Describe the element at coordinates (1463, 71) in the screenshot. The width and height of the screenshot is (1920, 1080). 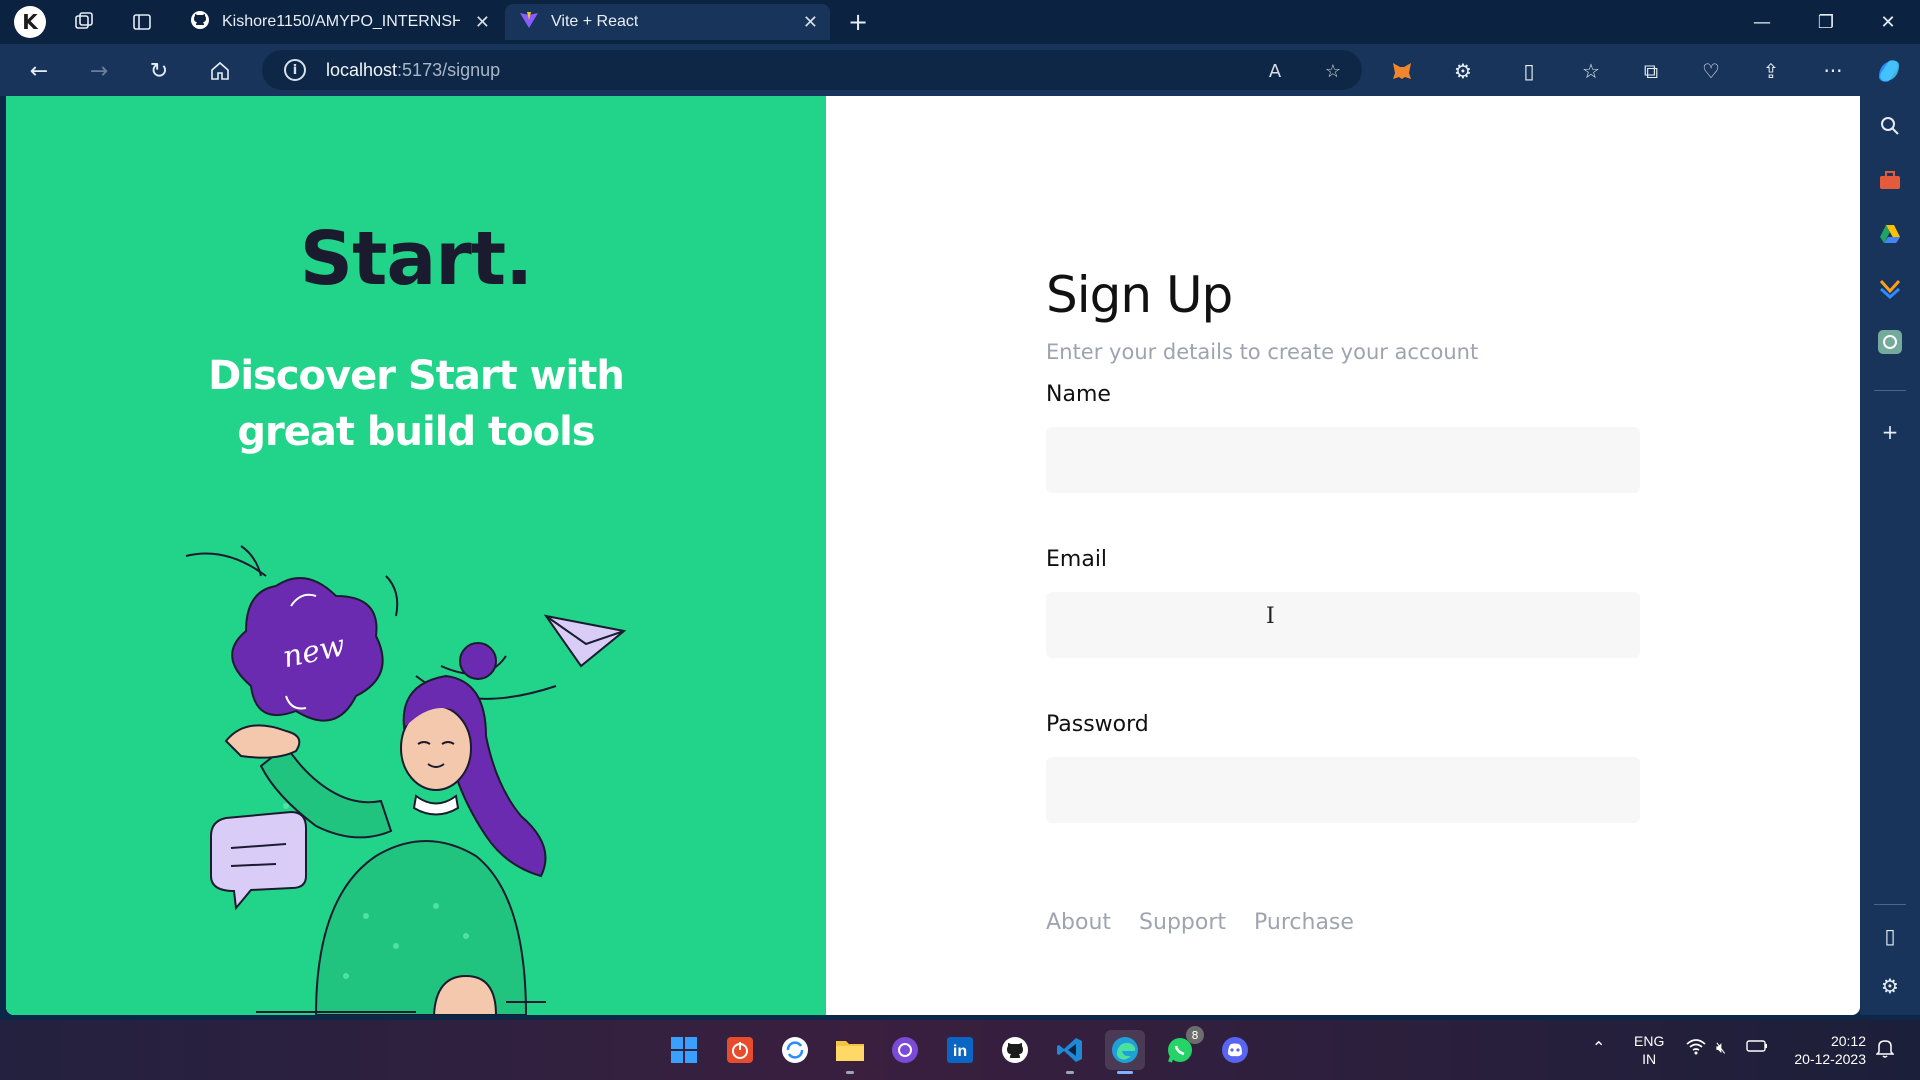
I see `extensions-icon: ⚙` at that location.